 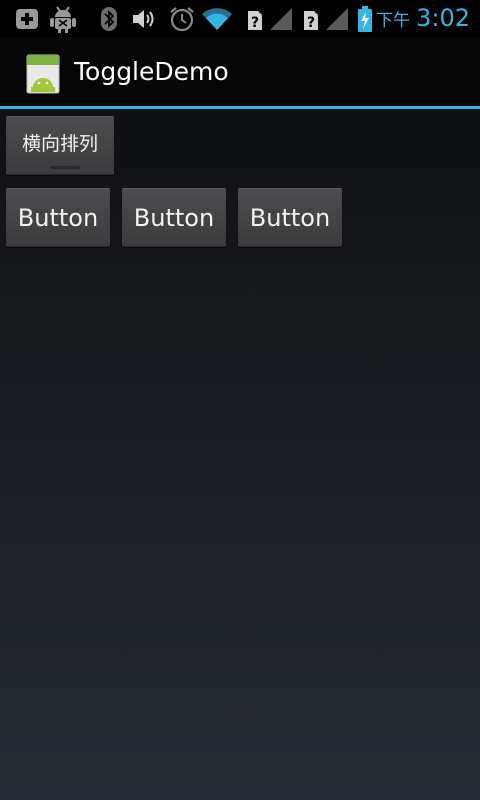 I want to click on signal-1-icon, so click(x=281, y=19).